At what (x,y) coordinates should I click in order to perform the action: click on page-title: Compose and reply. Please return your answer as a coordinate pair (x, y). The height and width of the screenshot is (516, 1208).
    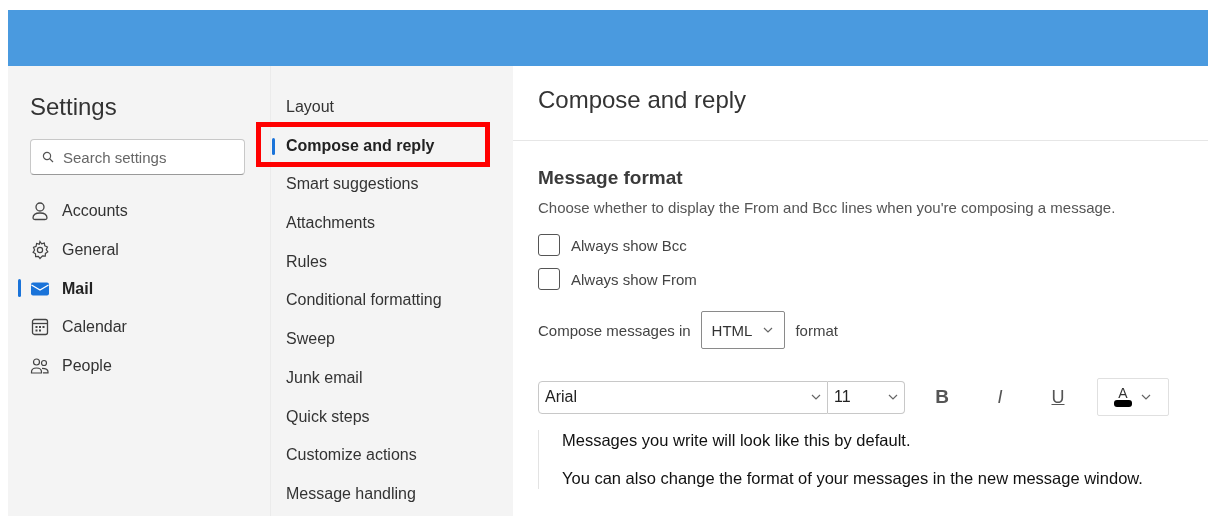
    Looking at the image, I should click on (642, 99).